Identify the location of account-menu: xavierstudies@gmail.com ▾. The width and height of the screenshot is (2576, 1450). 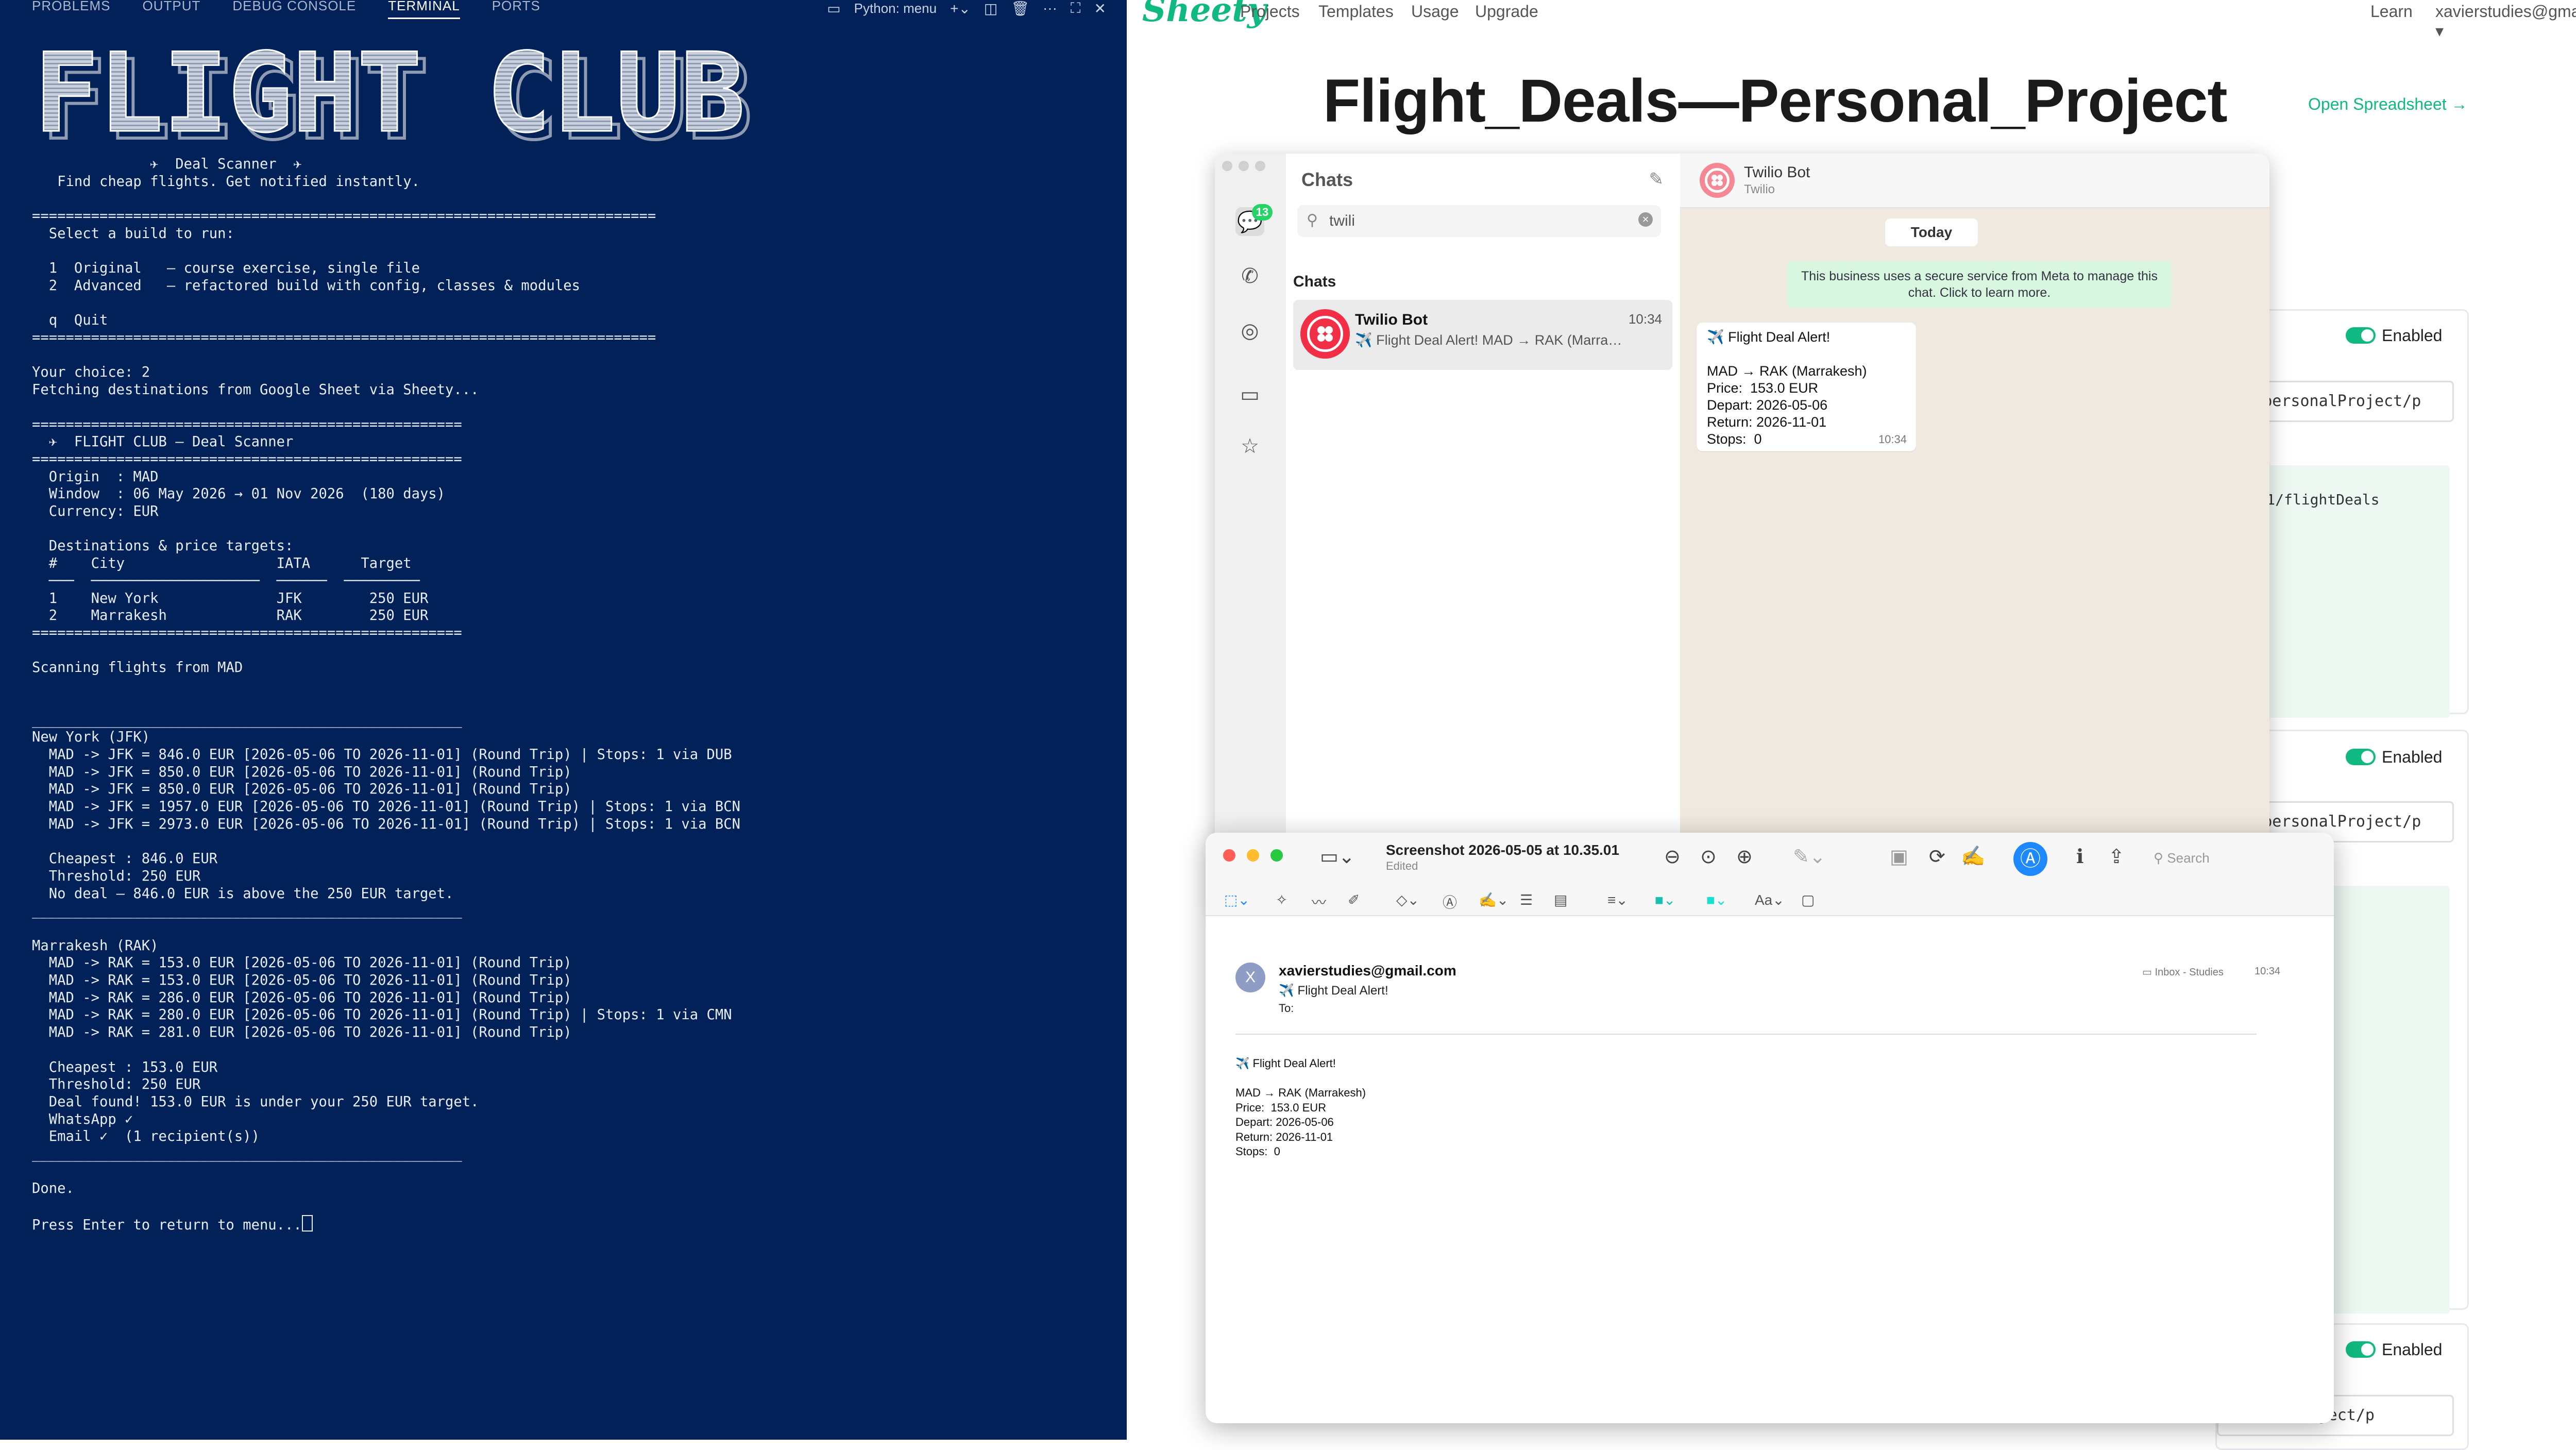
(2505, 22).